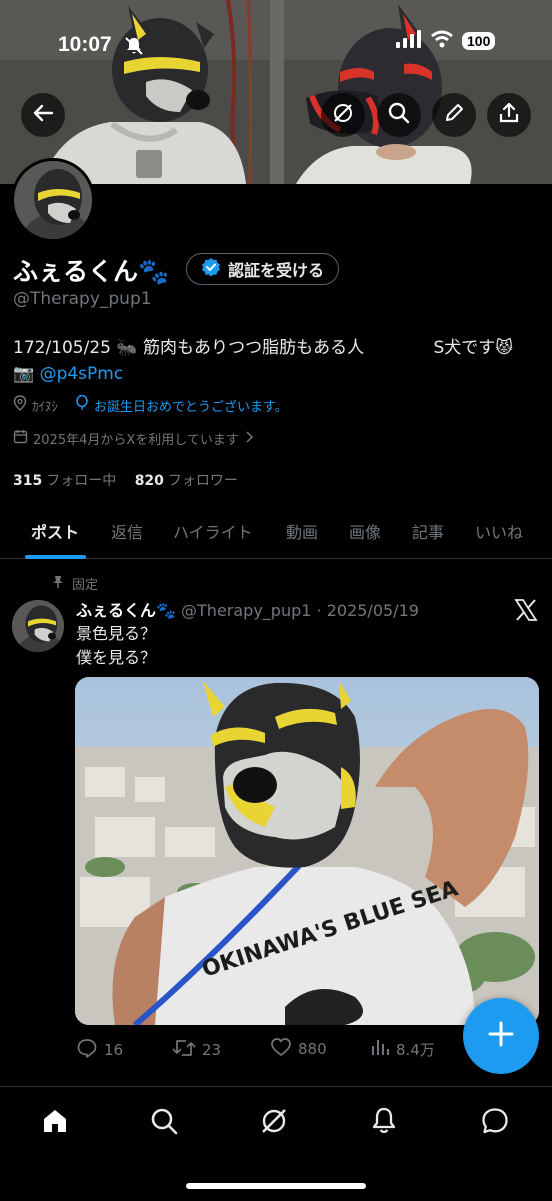 Image resolution: width=552 pixels, height=1201 pixels. What do you see at coordinates (442, 41) in the screenshot?
I see `wifi-icon` at bounding box center [442, 41].